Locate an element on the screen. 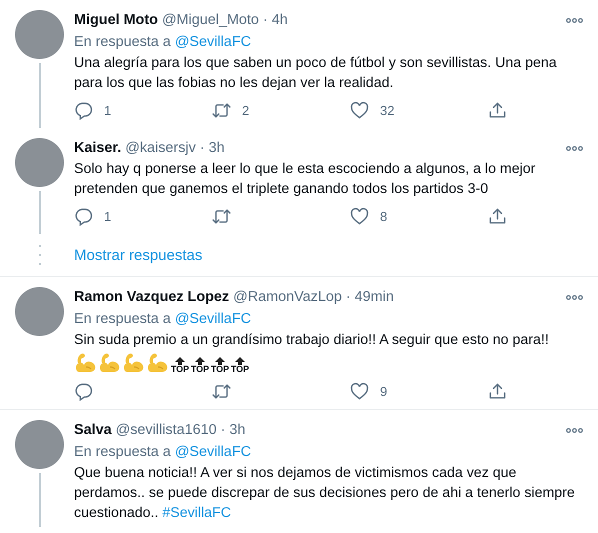 This screenshot has width=598, height=533. hashtag-link: #SevillaFC is located at coordinates (196, 513).